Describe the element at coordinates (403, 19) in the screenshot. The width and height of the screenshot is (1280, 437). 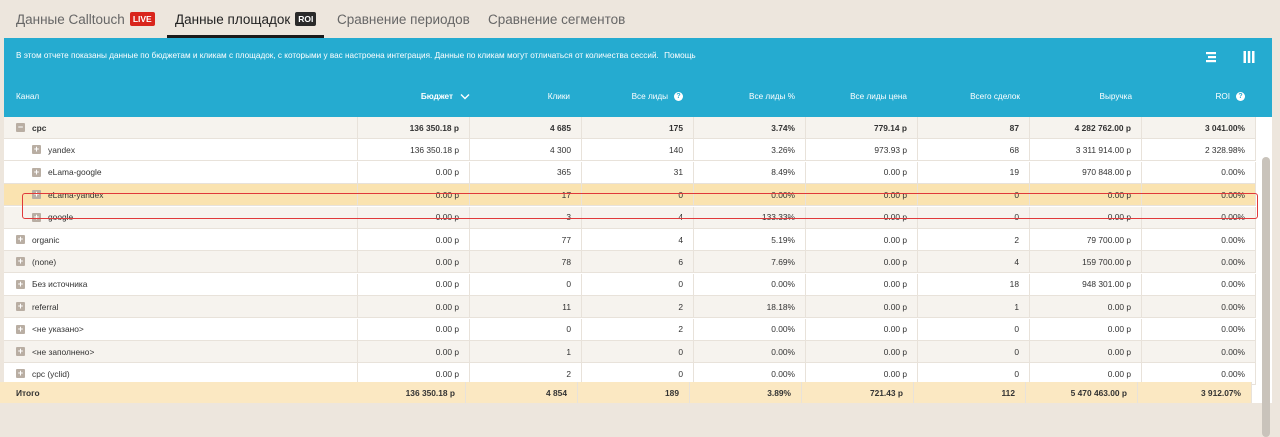
I see `tab-period-comparison: Сравнение периодов` at that location.